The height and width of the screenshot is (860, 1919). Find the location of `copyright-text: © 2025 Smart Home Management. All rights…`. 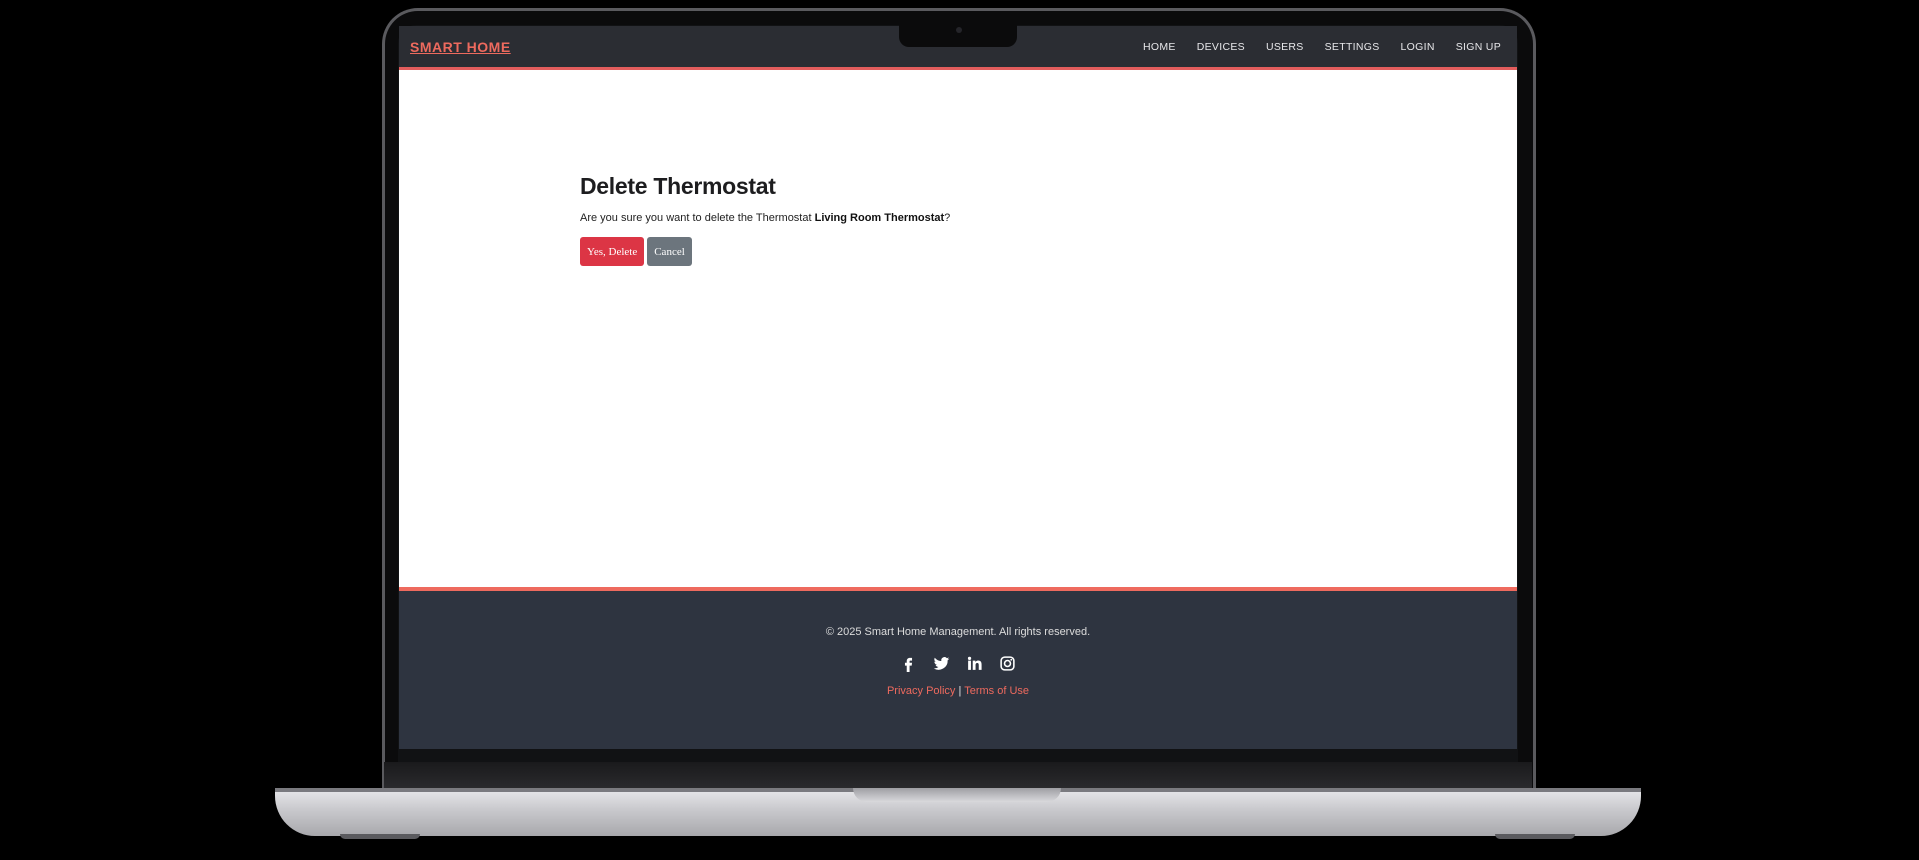

copyright-text: © 2025 Smart Home Management. All rights… is located at coordinates (958, 632).